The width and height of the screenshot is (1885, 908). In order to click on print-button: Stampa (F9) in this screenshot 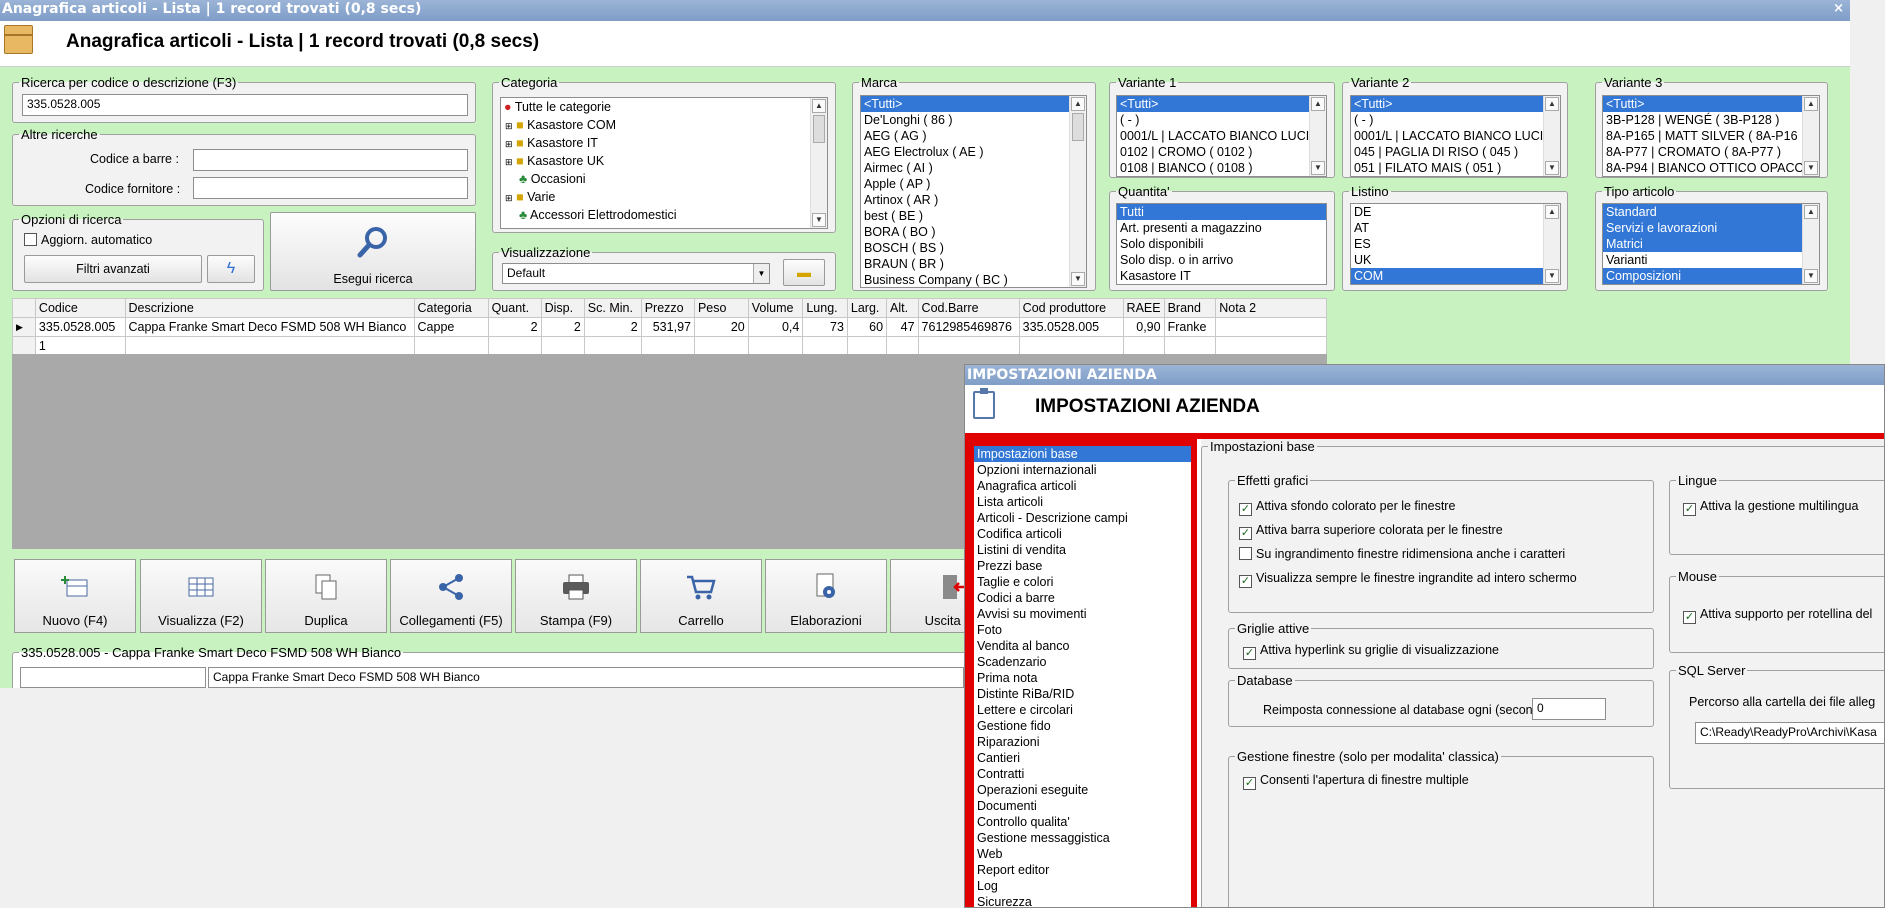, I will do `click(576, 596)`.